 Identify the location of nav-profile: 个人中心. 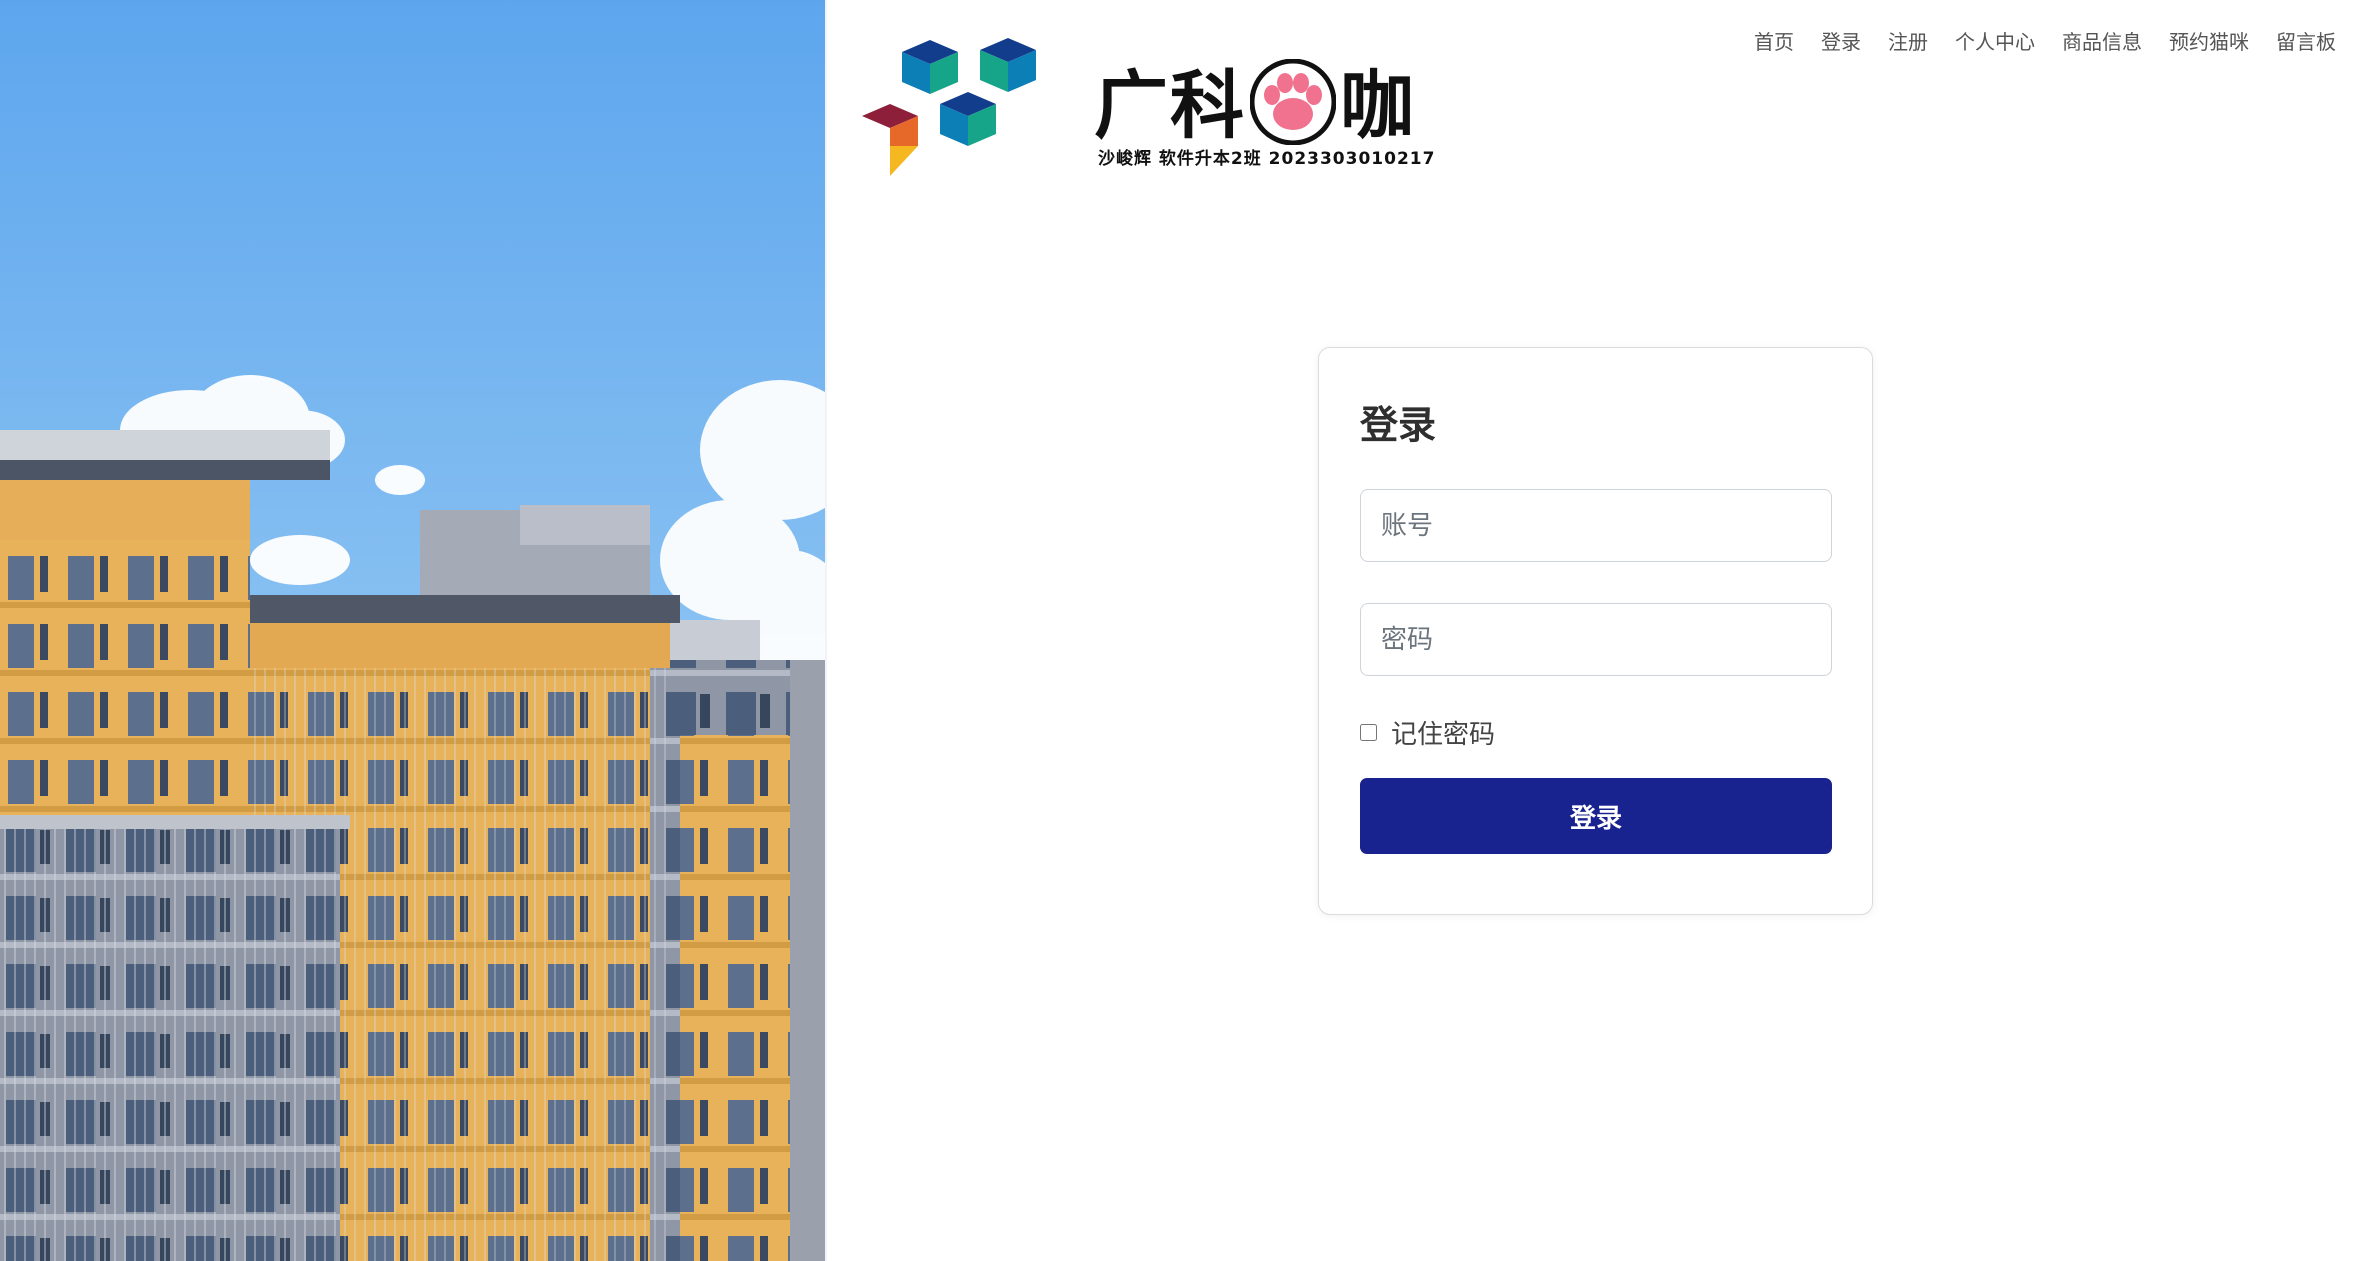
(1995, 40).